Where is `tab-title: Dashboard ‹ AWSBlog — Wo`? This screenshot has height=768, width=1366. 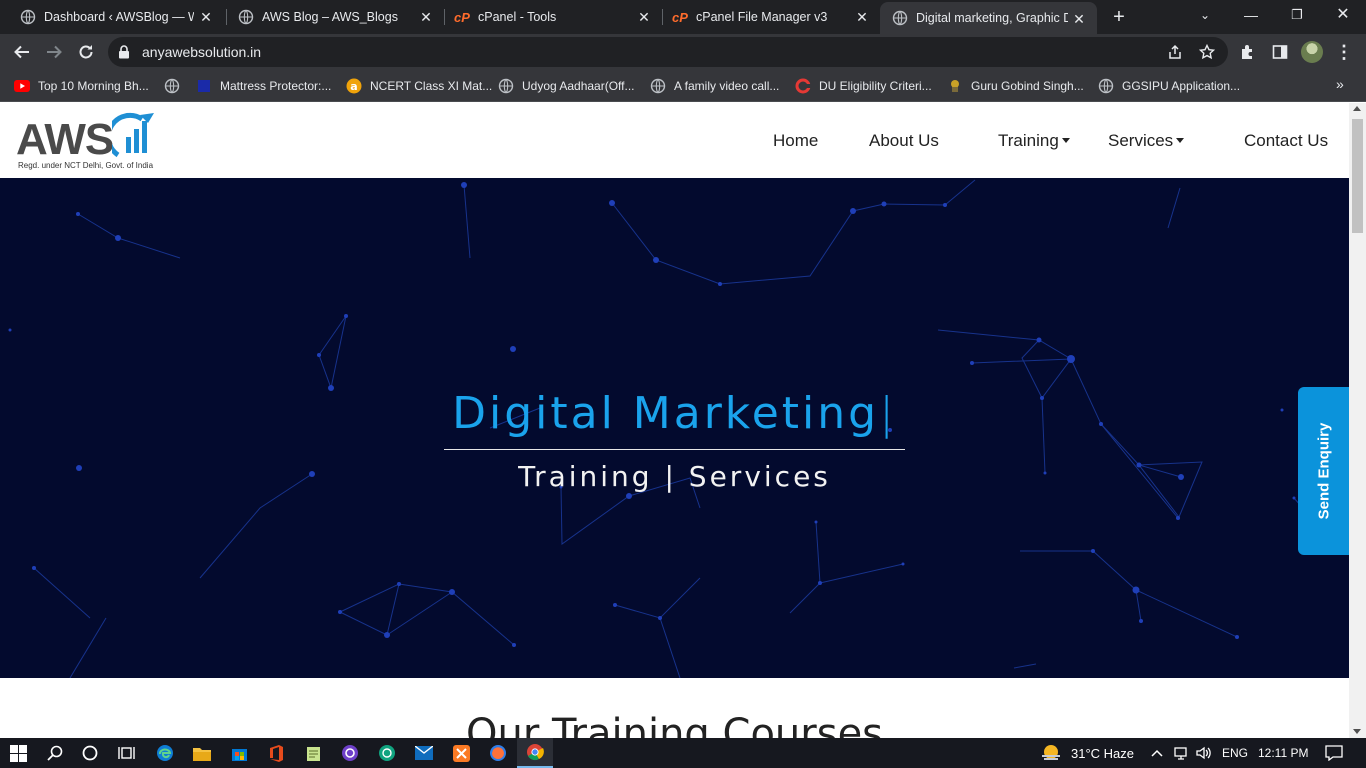 tab-title: Dashboard ‹ AWSBlog — Wo is located at coordinates (119, 17).